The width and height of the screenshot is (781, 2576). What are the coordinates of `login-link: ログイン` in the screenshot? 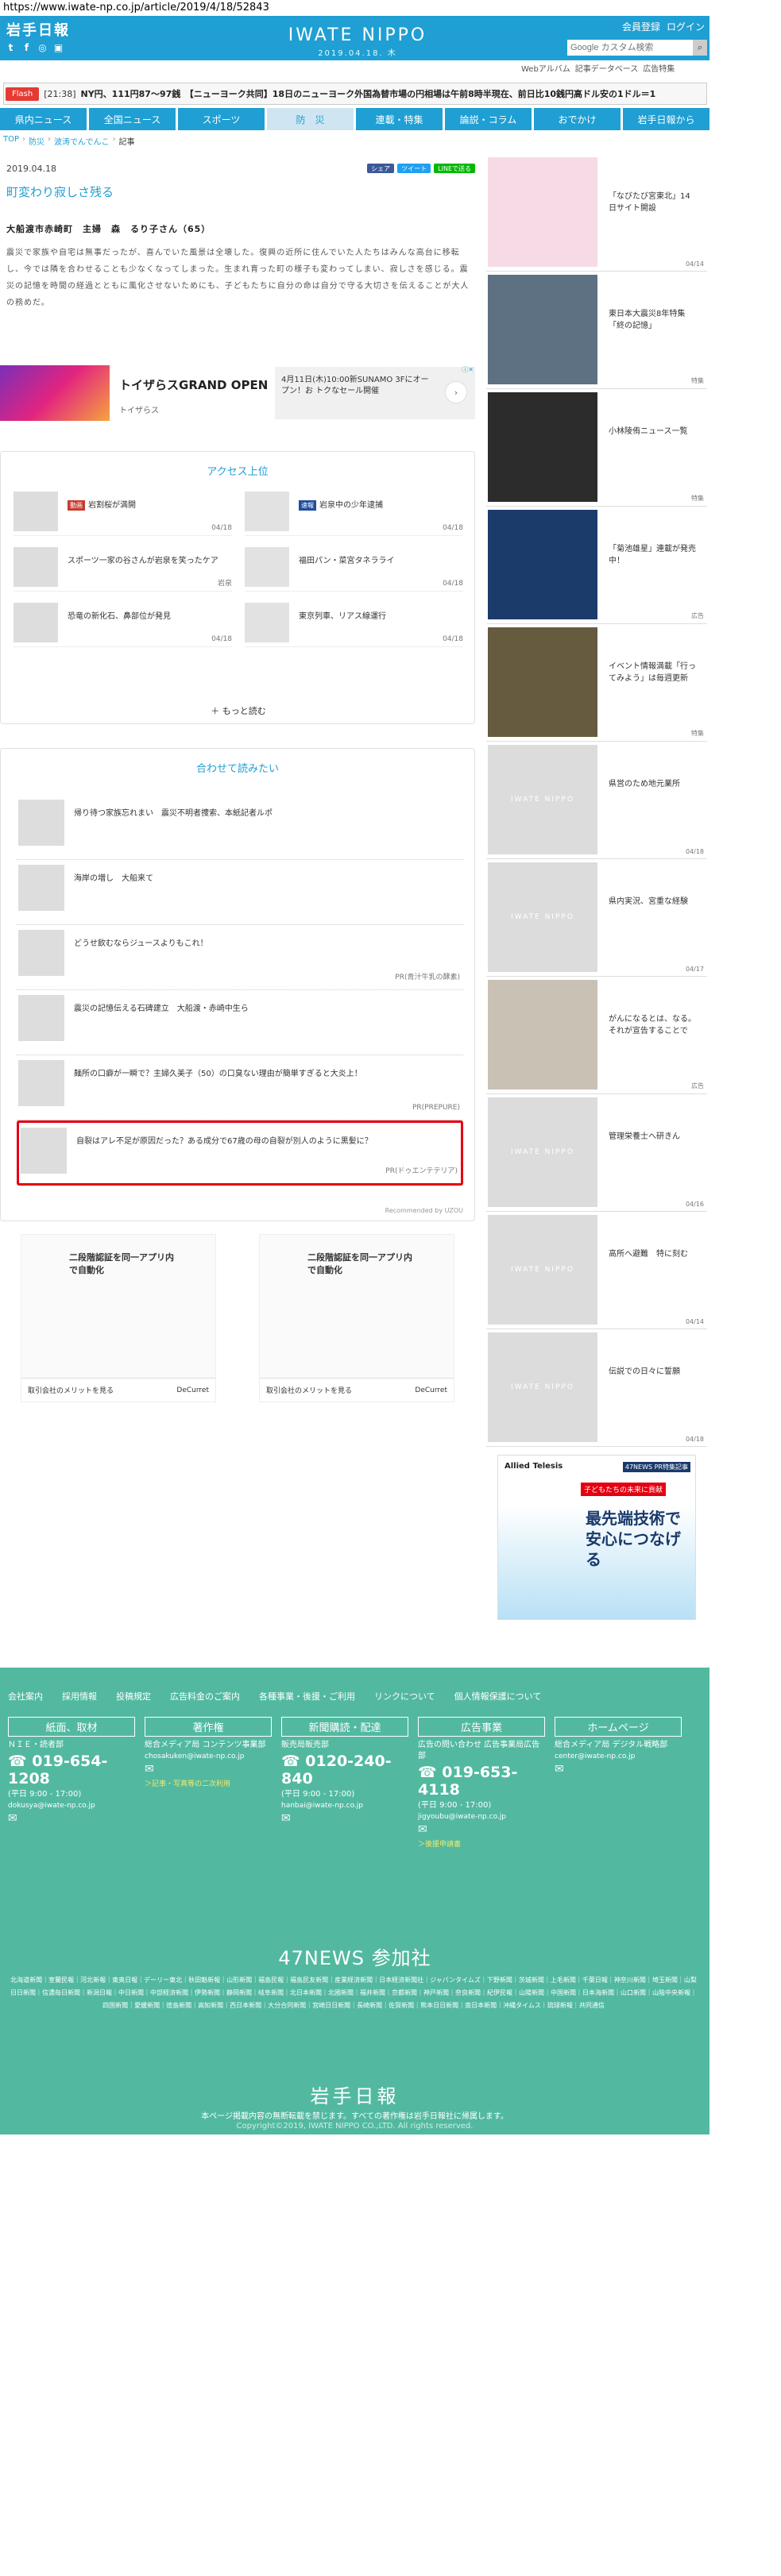 It's located at (686, 26).